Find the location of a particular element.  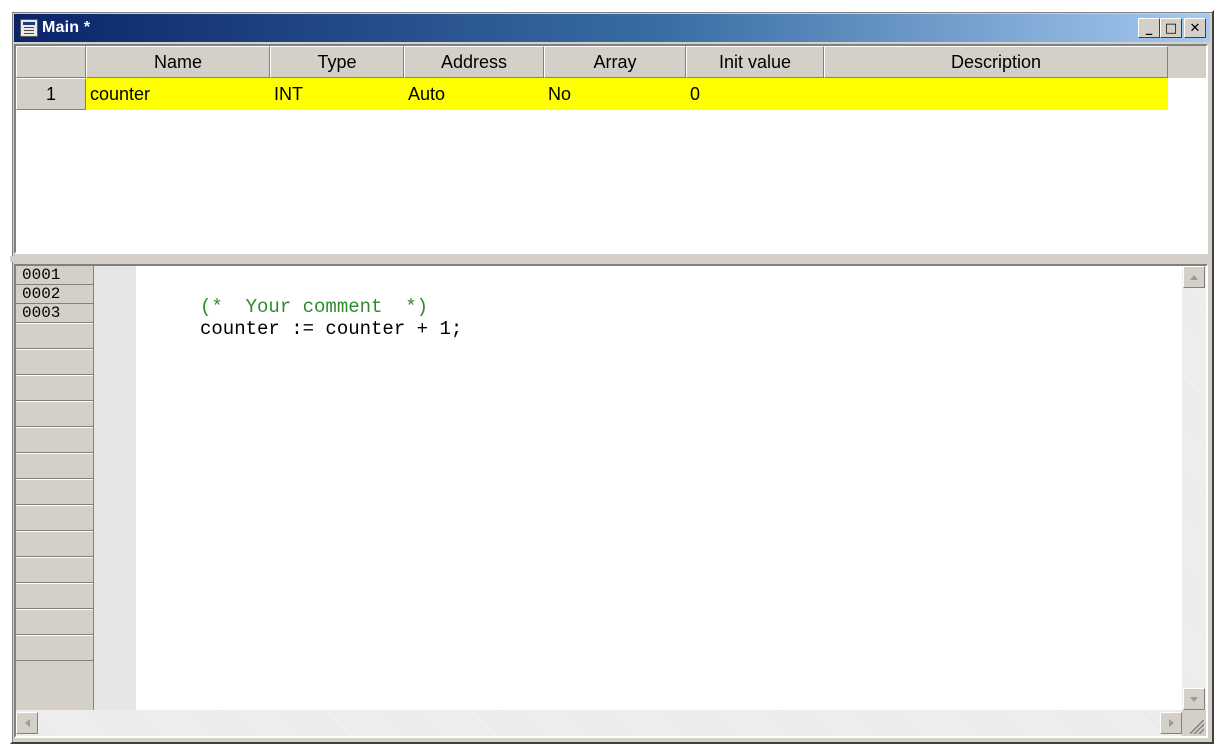

window-title: Main * is located at coordinates (66, 27).